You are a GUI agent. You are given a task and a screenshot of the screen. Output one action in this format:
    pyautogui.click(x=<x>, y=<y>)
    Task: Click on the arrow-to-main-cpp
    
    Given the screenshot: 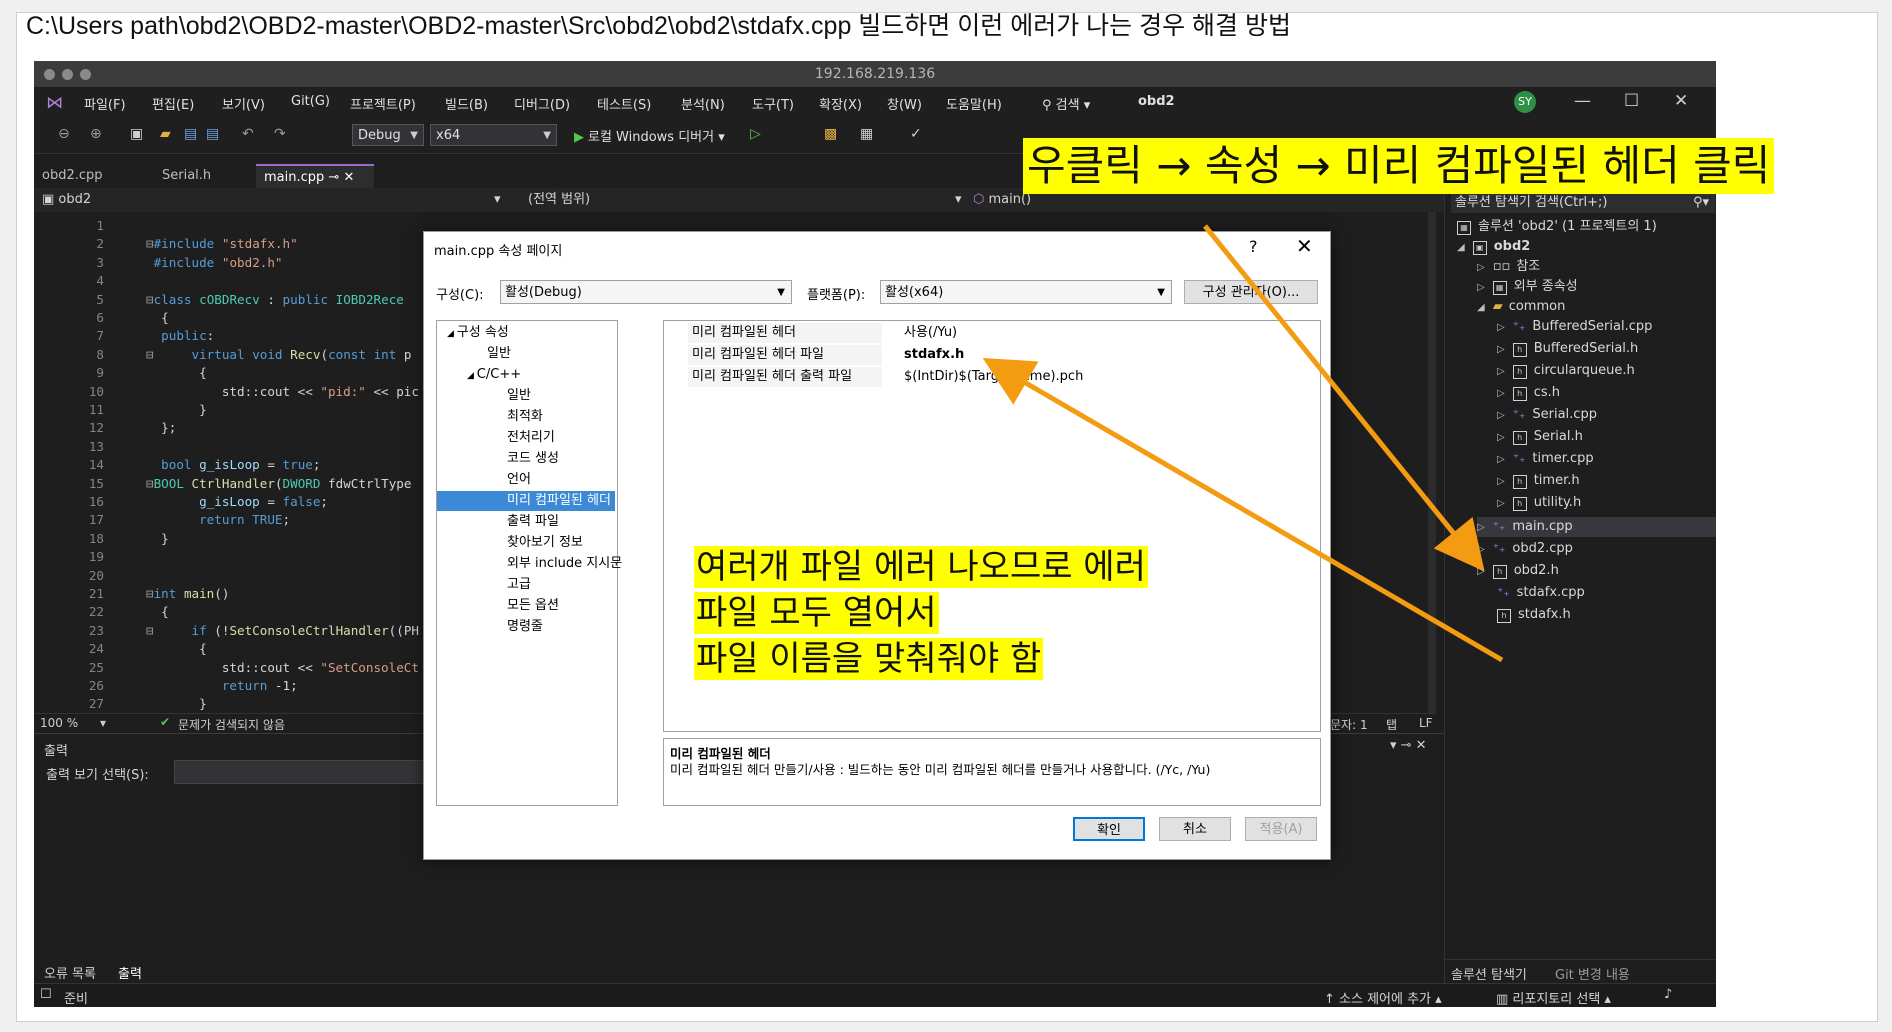 What is the action you would take?
    pyautogui.click(x=1344, y=398)
    